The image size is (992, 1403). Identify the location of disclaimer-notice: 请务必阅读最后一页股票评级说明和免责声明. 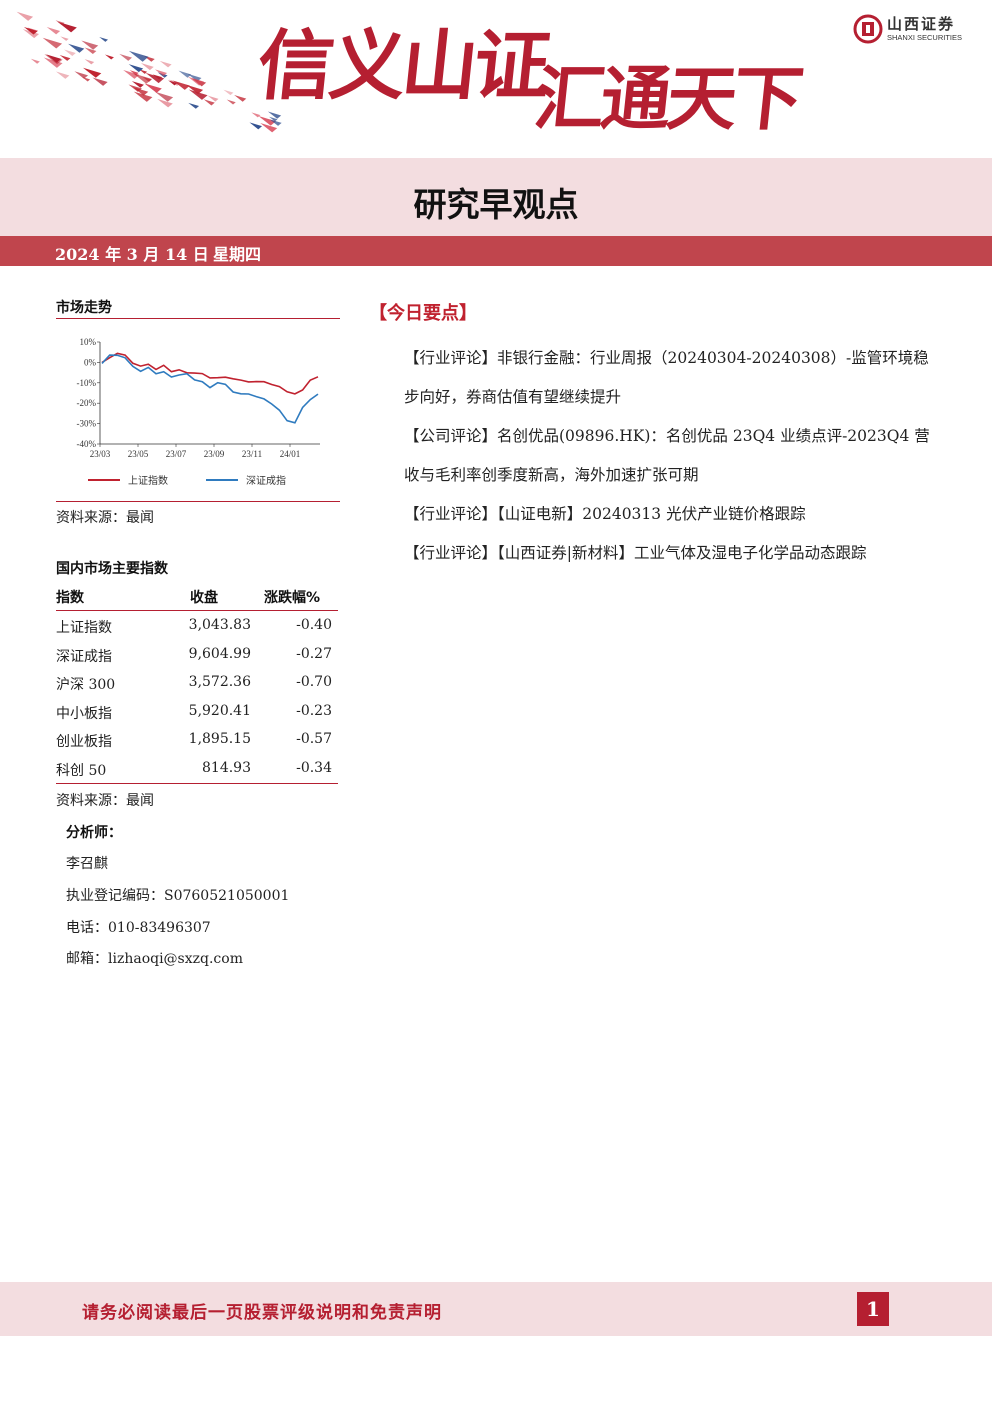
(262, 1313).